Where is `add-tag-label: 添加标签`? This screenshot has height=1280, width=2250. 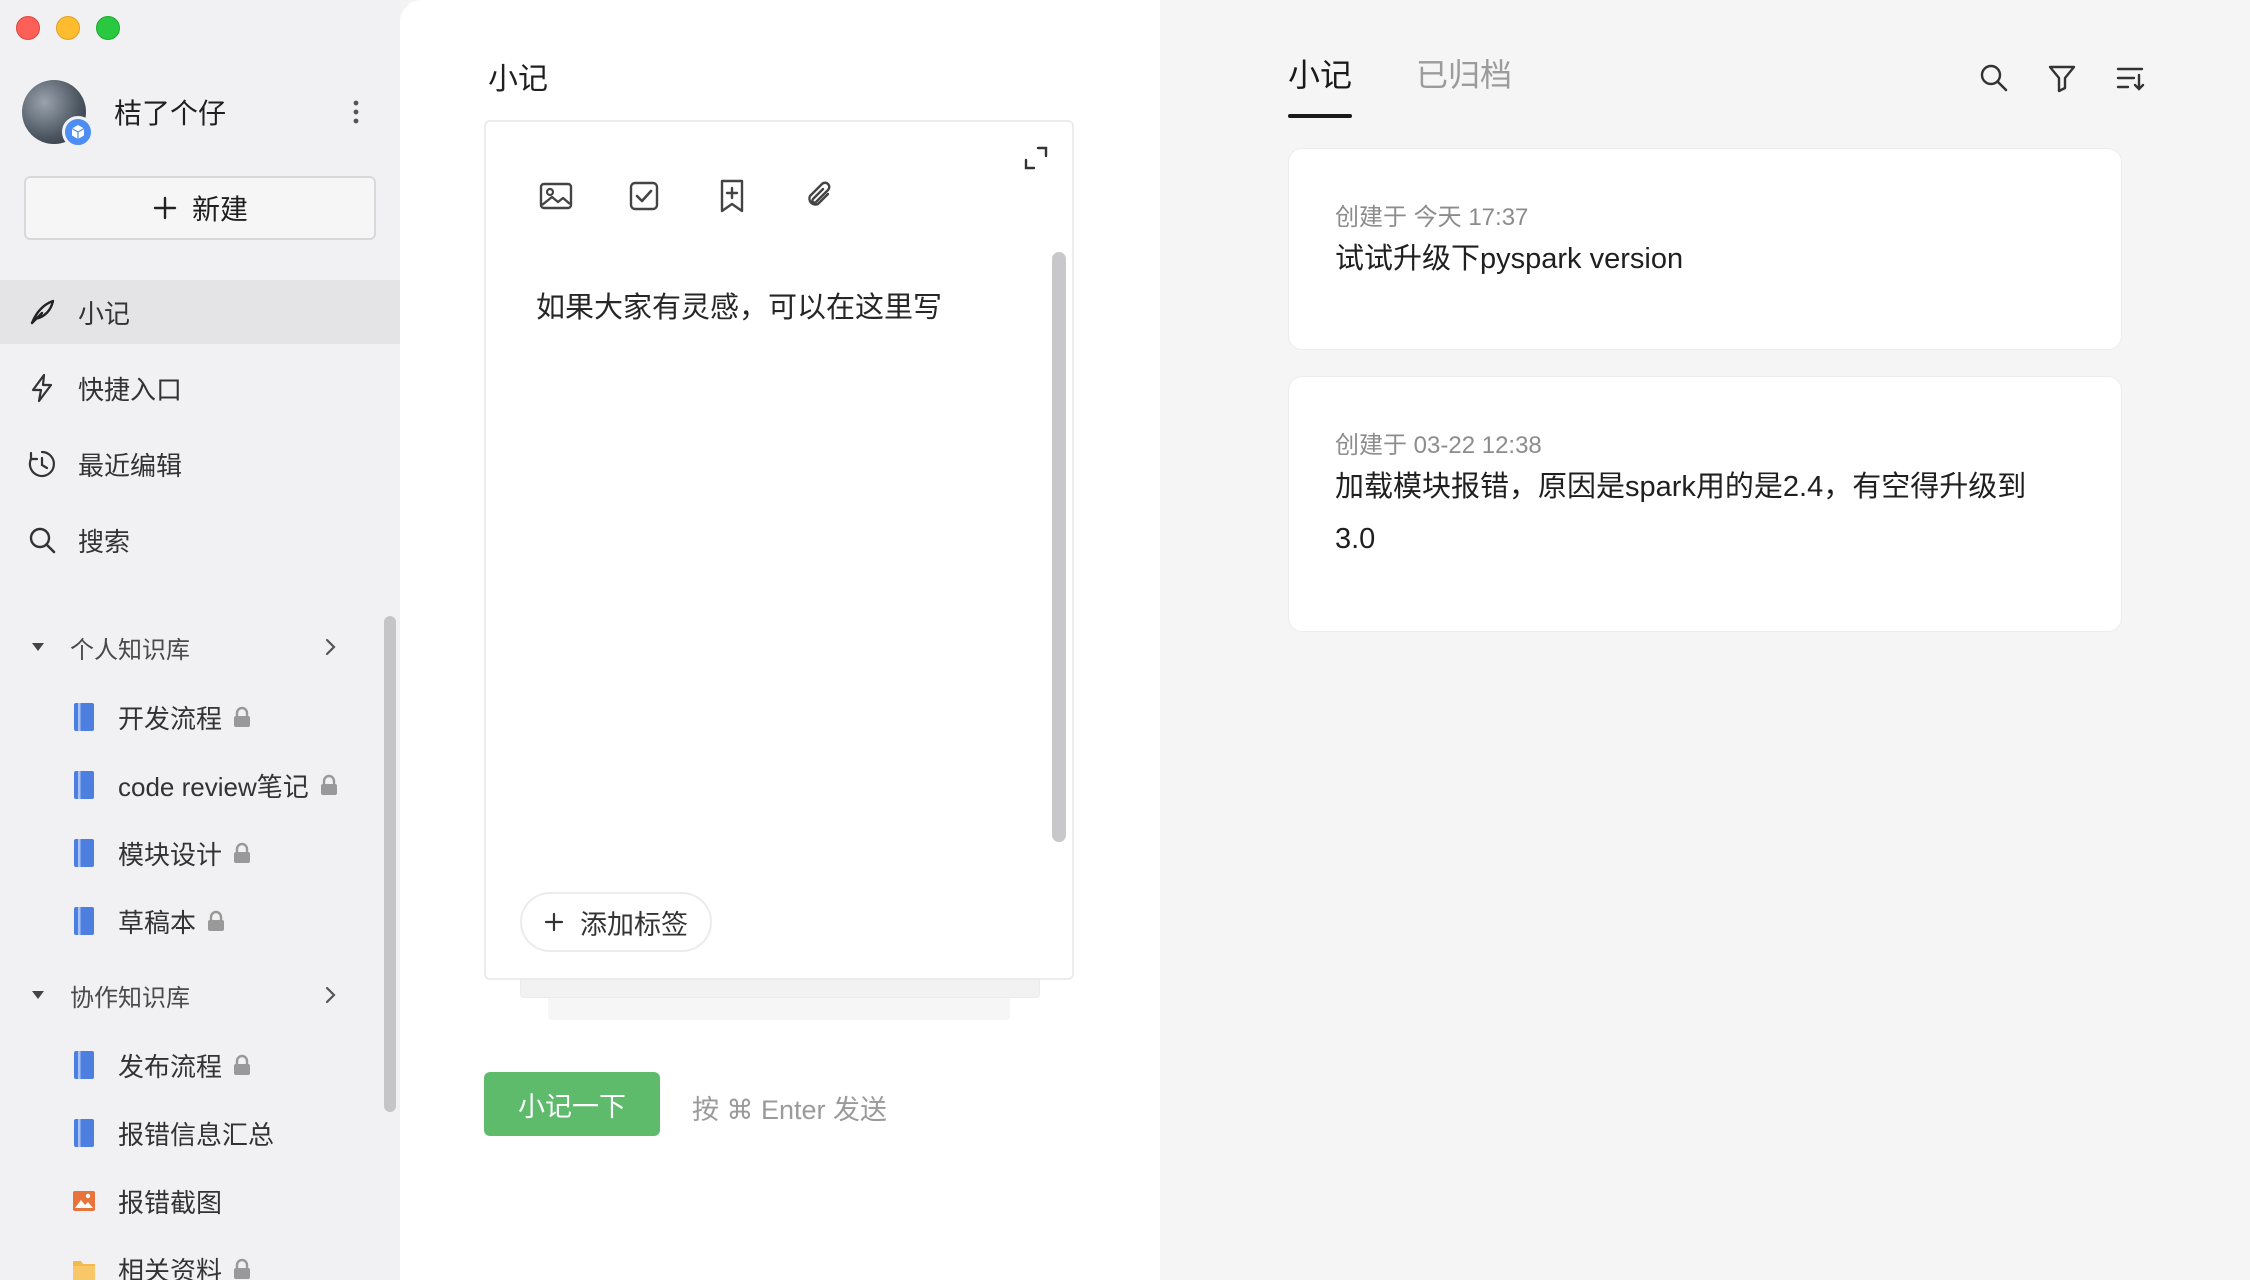 add-tag-label: 添加标签 is located at coordinates (634, 924).